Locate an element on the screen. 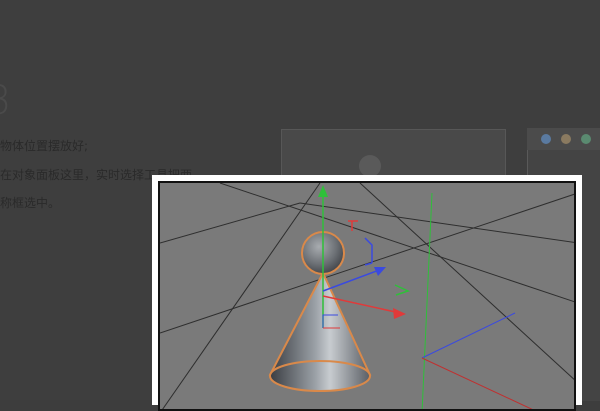 The height and width of the screenshot is (411, 600). step-text-line: 物体位置摆放好; is located at coordinates (44, 146).